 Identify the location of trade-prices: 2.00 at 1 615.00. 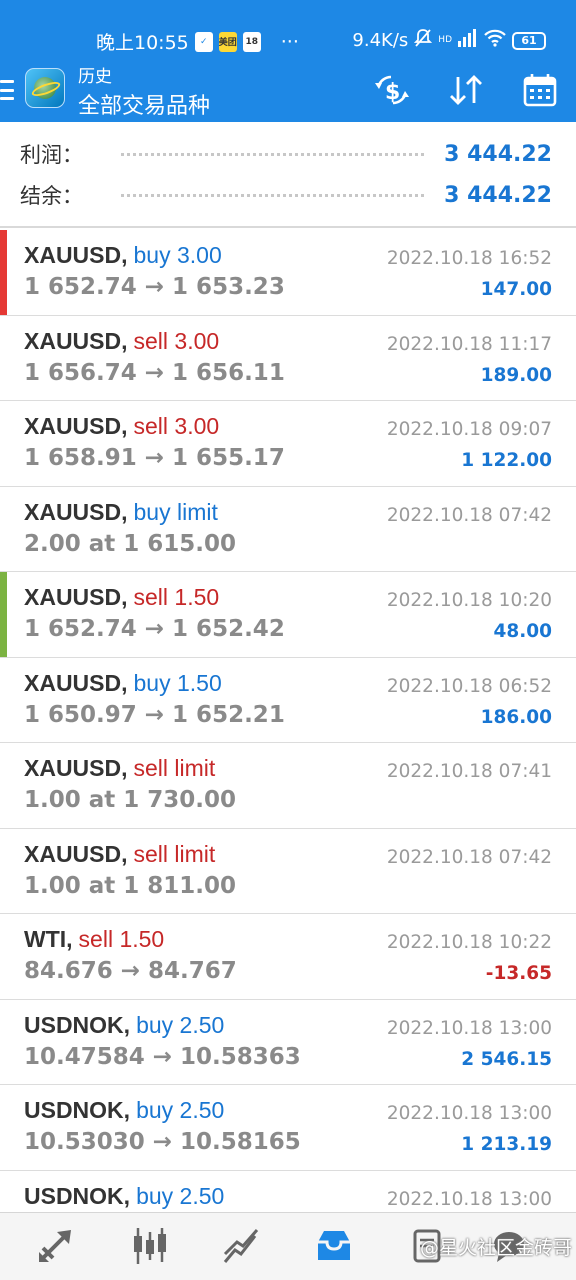
(130, 543).